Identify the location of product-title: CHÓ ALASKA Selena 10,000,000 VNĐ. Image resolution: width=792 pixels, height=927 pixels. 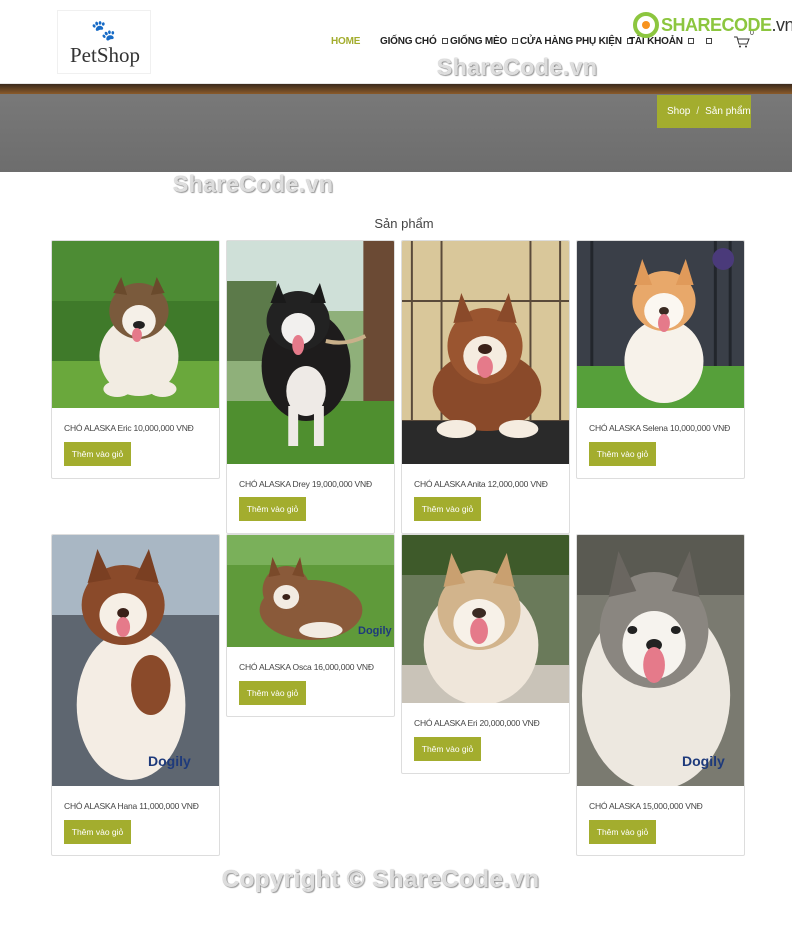
(659, 428).